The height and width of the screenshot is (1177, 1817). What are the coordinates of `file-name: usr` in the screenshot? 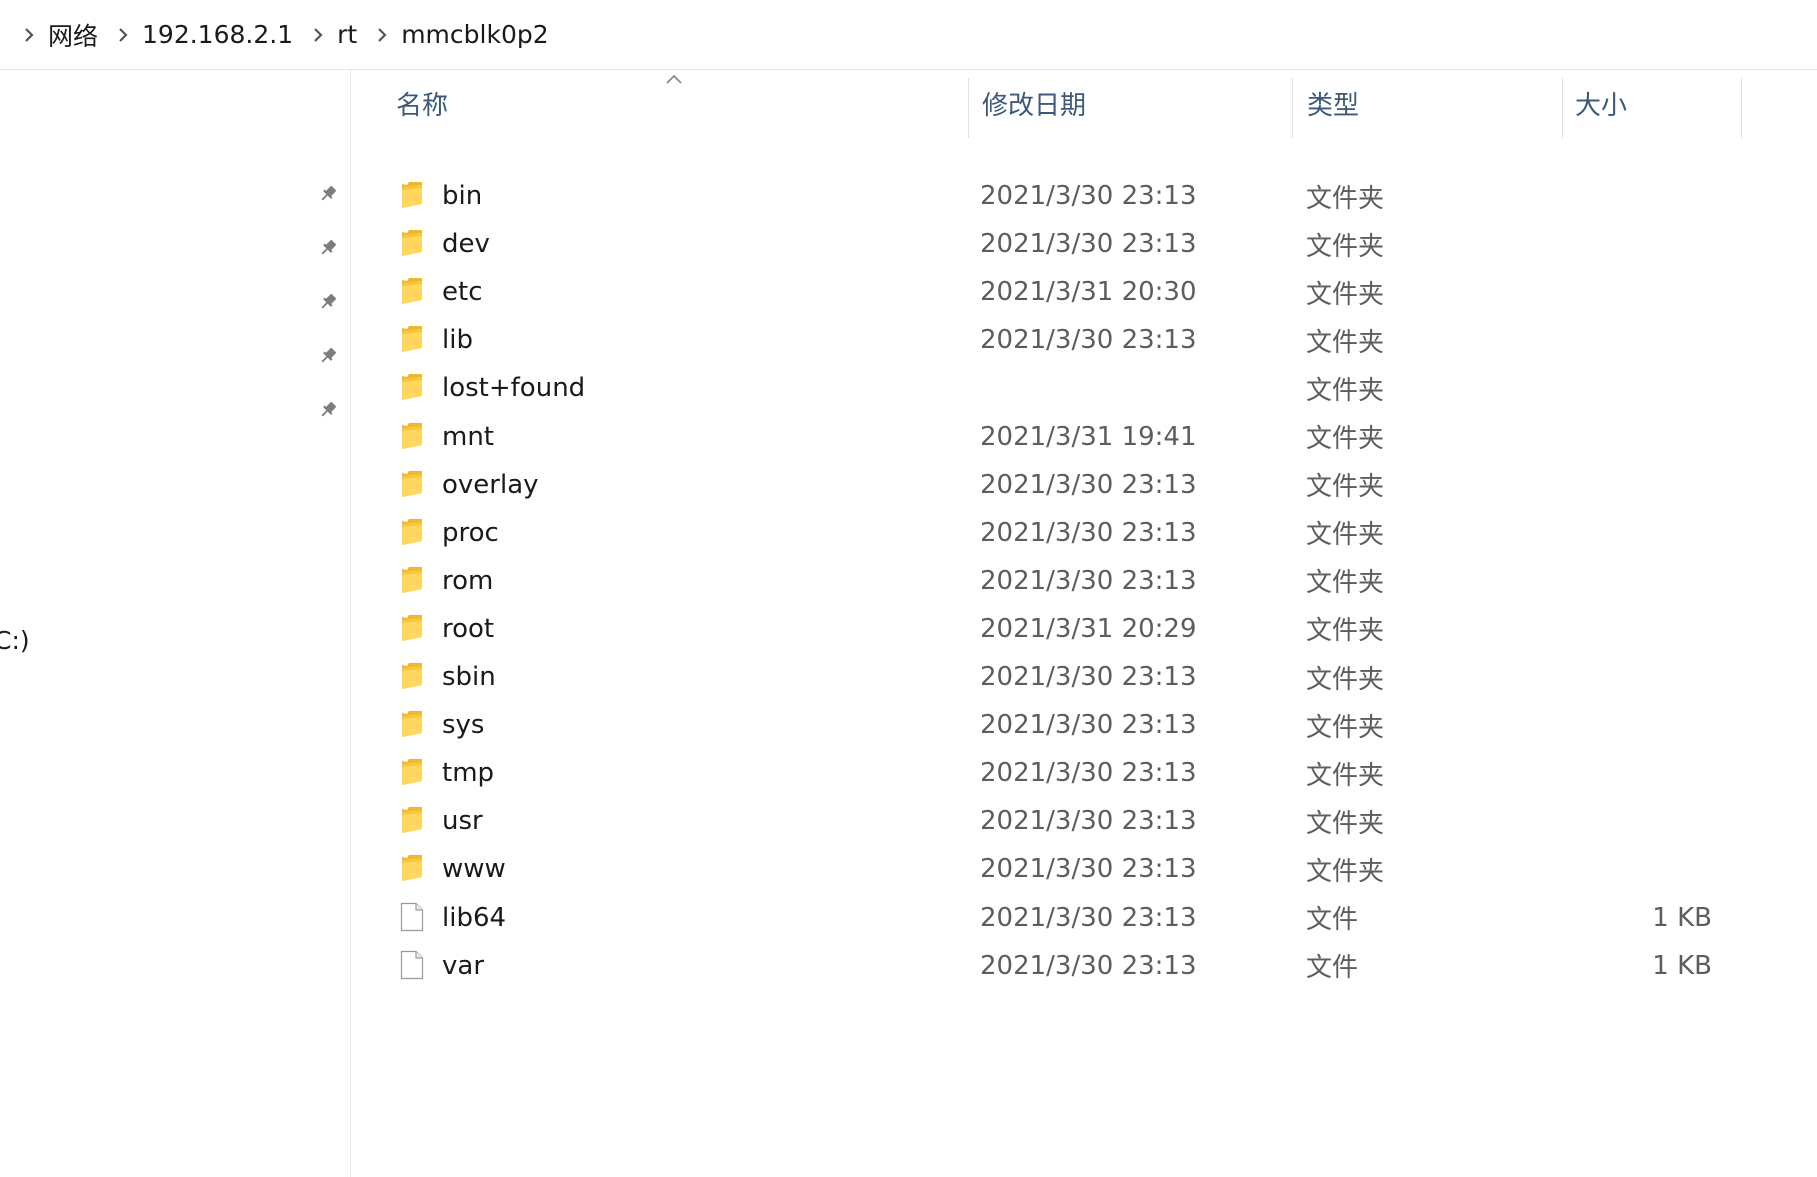 It's located at (462, 821).